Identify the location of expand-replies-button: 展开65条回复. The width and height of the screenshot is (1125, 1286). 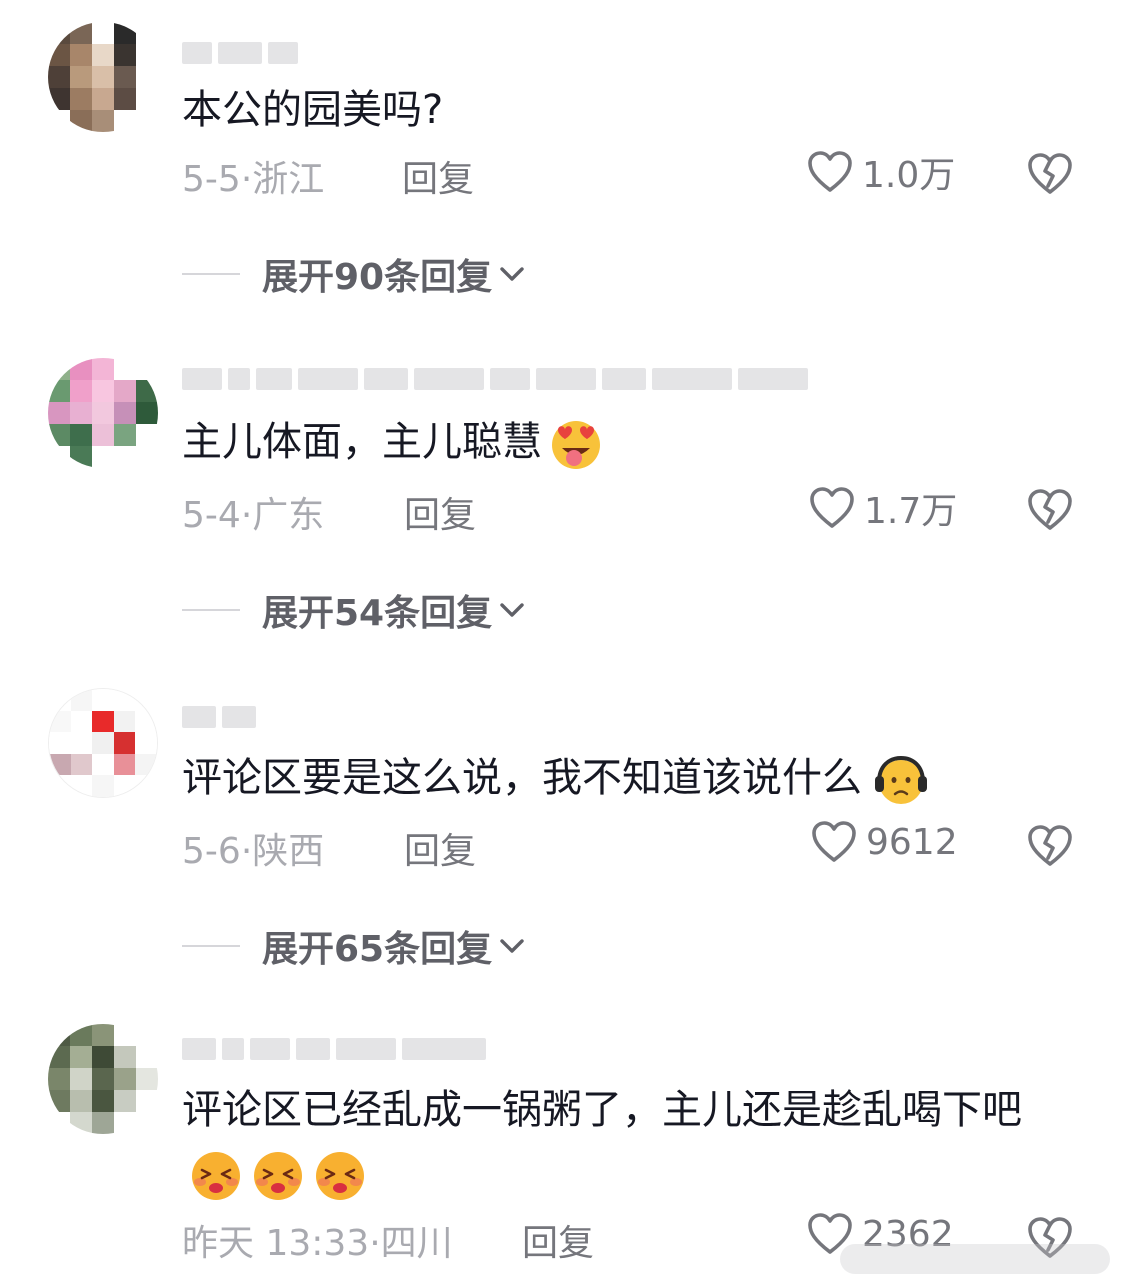
(355, 946).